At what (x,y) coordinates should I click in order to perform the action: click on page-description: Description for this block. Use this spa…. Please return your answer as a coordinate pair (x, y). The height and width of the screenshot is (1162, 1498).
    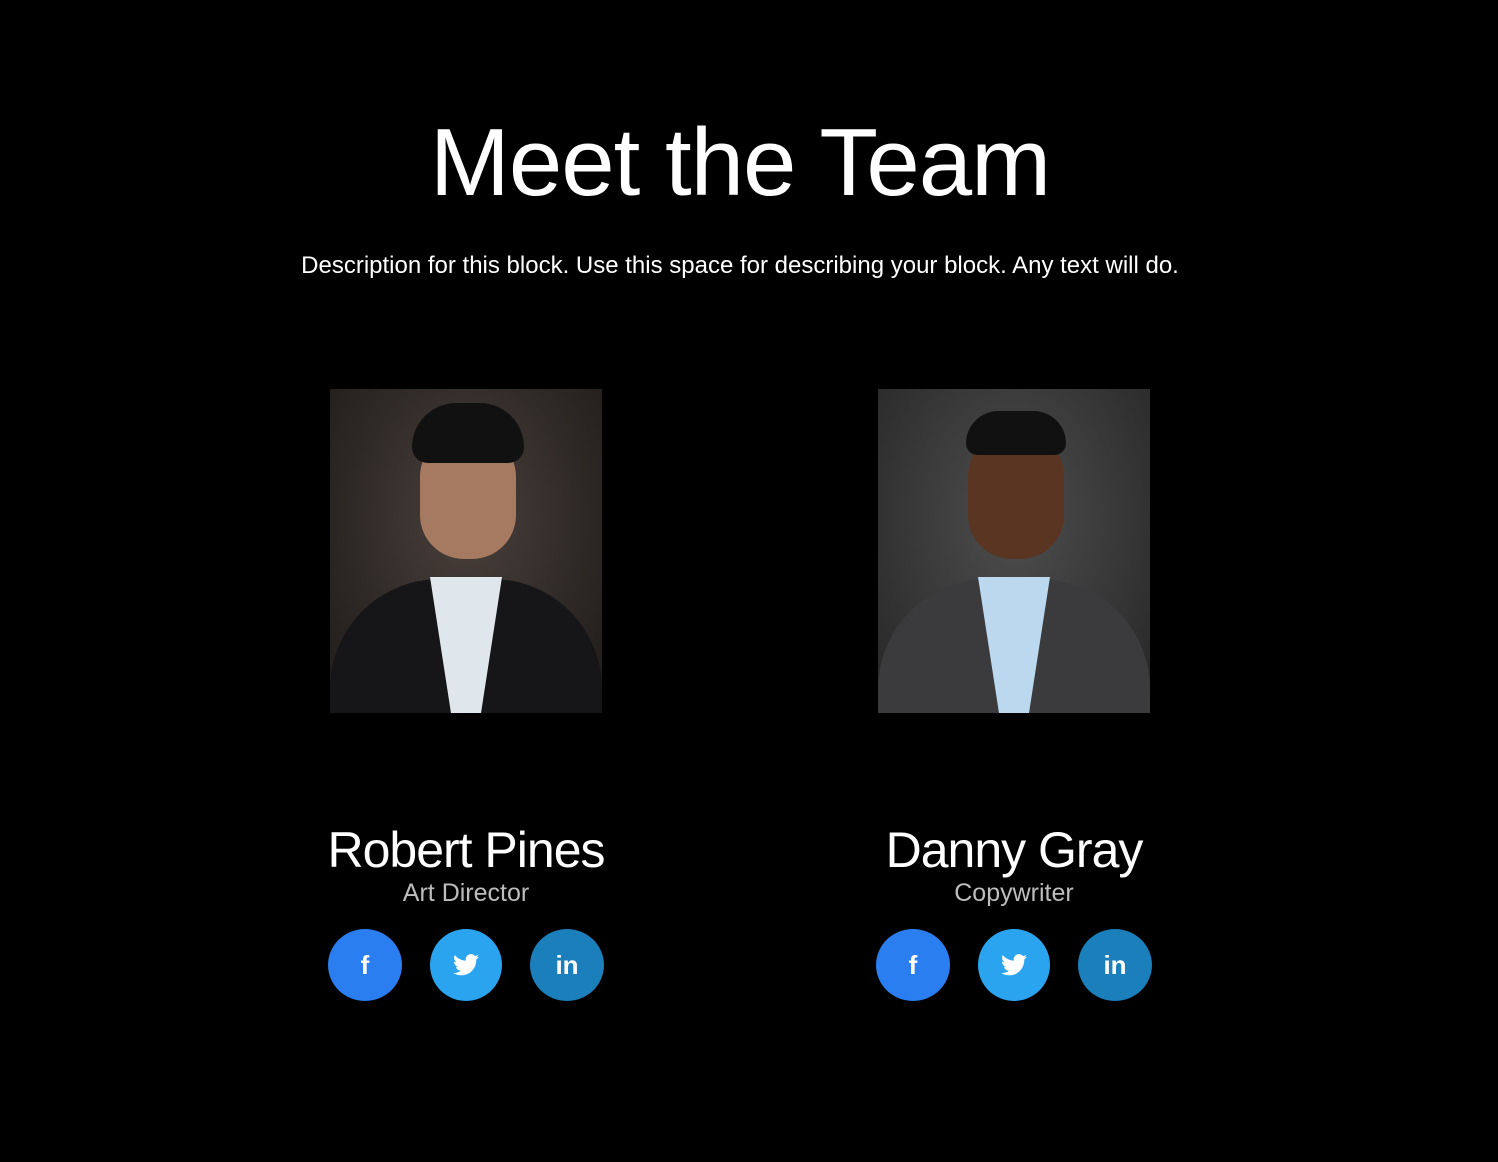
    Looking at the image, I should click on (740, 265).